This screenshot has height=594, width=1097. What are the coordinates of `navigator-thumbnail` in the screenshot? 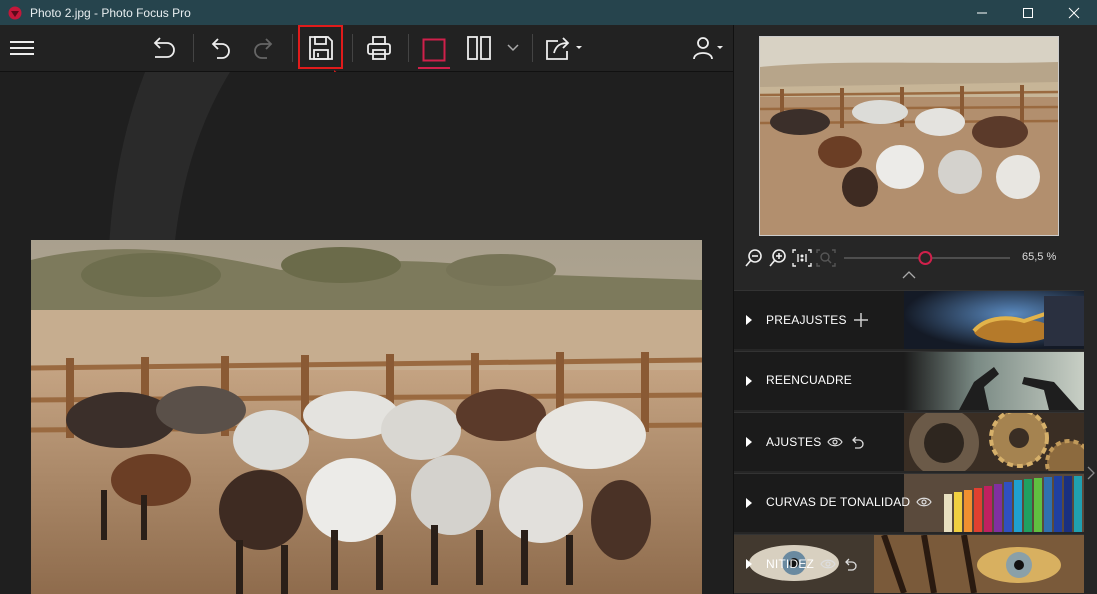 It's located at (909, 136).